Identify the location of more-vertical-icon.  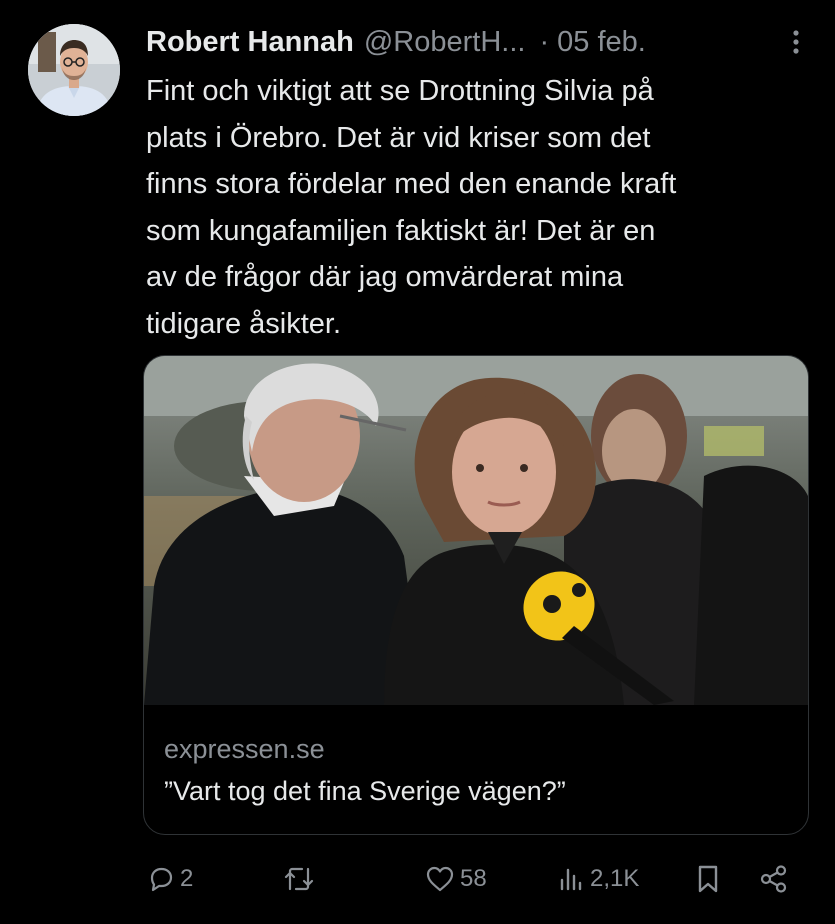
(796, 42).